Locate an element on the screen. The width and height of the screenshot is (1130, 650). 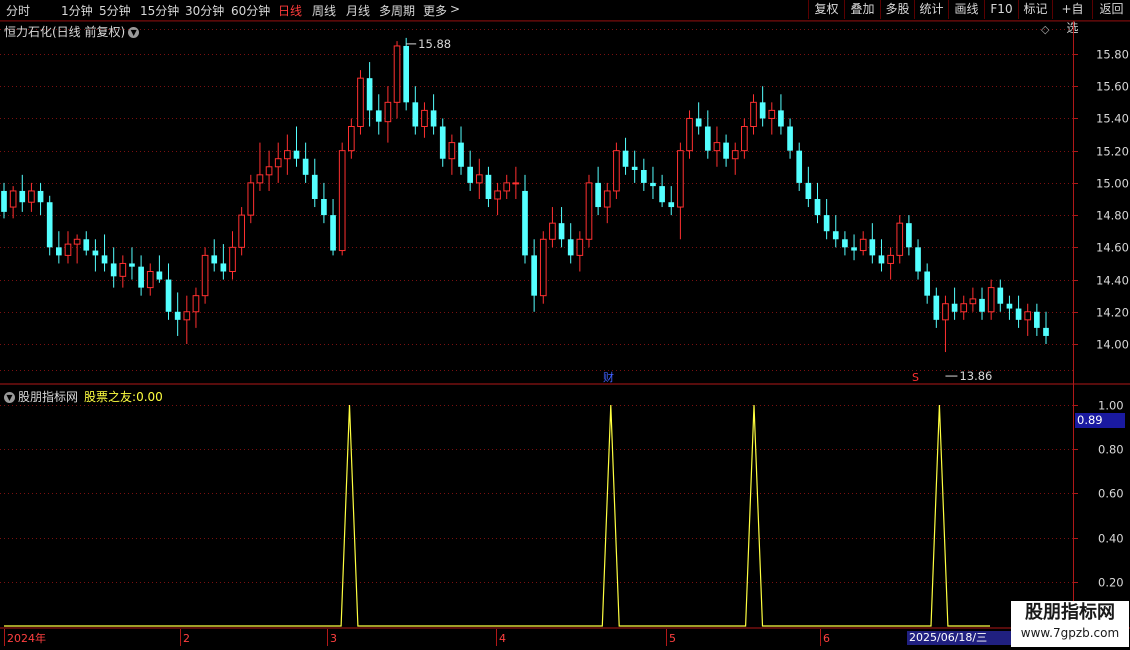
price-tick-label: 15.00 is located at coordinates (1112, 184).